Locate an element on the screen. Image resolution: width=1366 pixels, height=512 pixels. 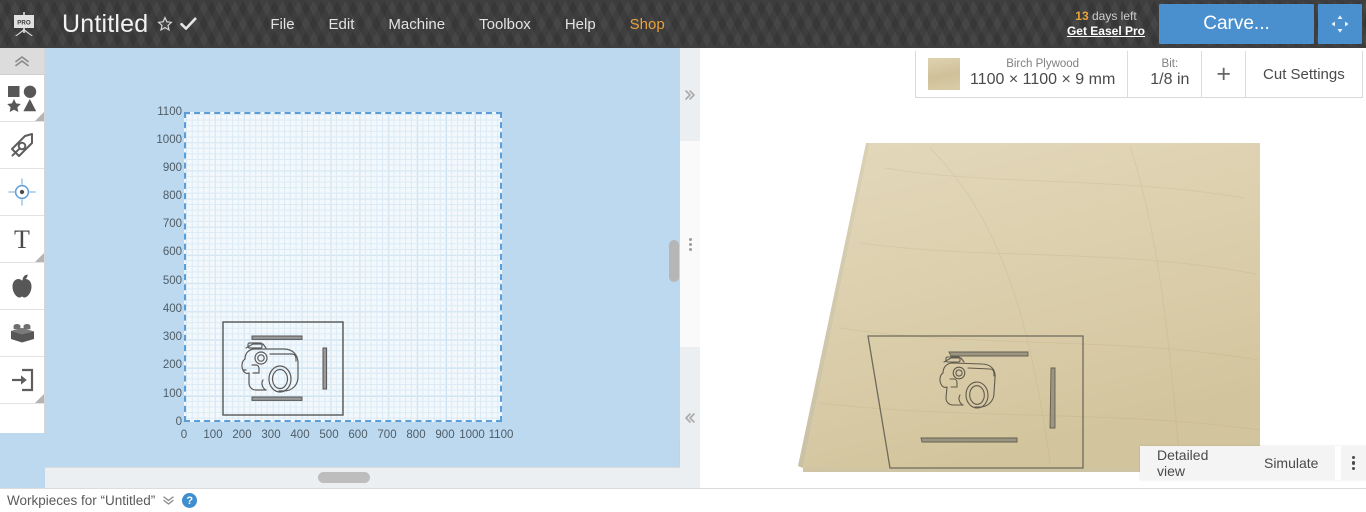
trial-status: 13 days left Get Easel Pro is located at coordinates (1106, 24).